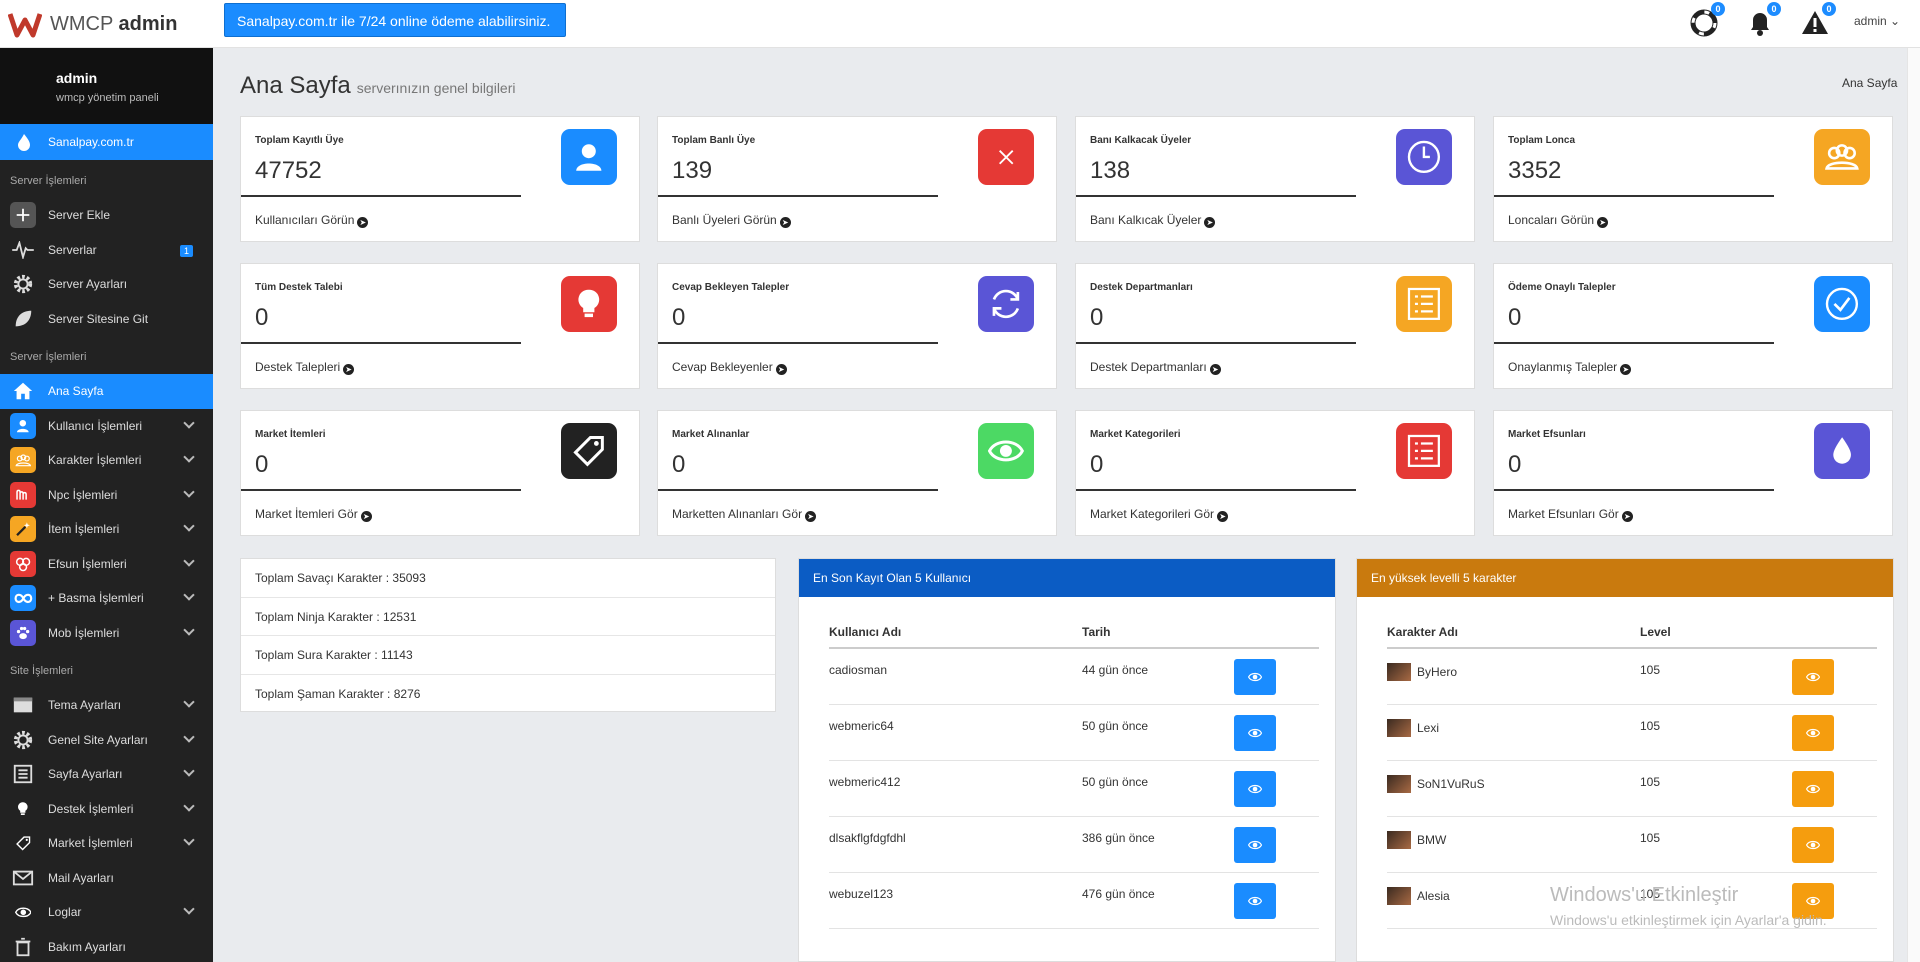 The height and width of the screenshot is (962, 1920). What do you see at coordinates (508, 617) in the screenshot?
I see `total-row: Toplam Ninja Karakter : 12531` at bounding box center [508, 617].